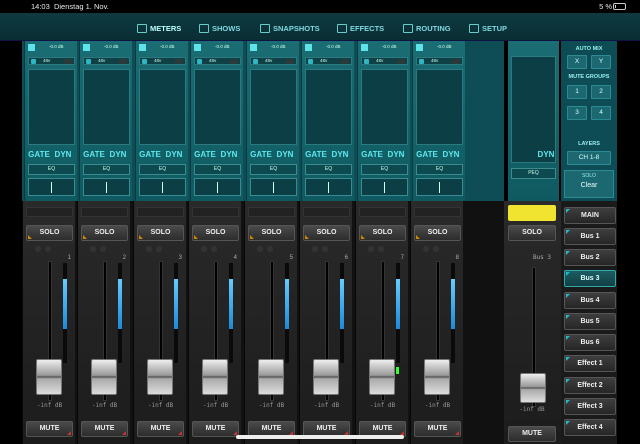 Image resolution: width=640 pixels, height=444 pixels. Describe the element at coordinates (590, 385) in the screenshot. I see `mix-effect-2-button: Effect 2` at that location.